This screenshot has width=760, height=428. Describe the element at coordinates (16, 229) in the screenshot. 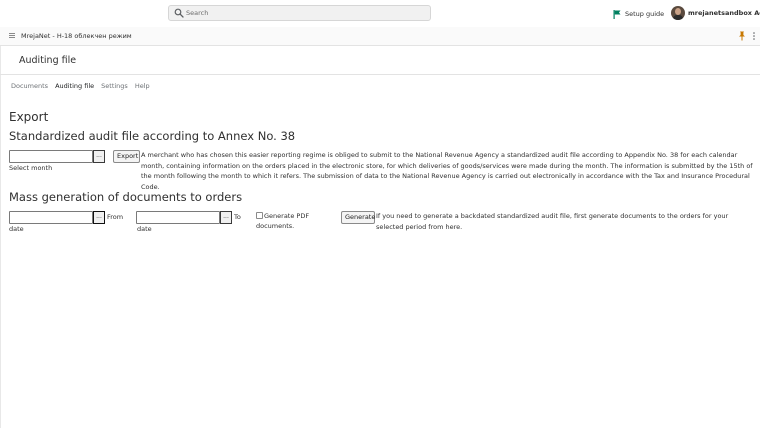

I see `from-date-label: date` at that location.